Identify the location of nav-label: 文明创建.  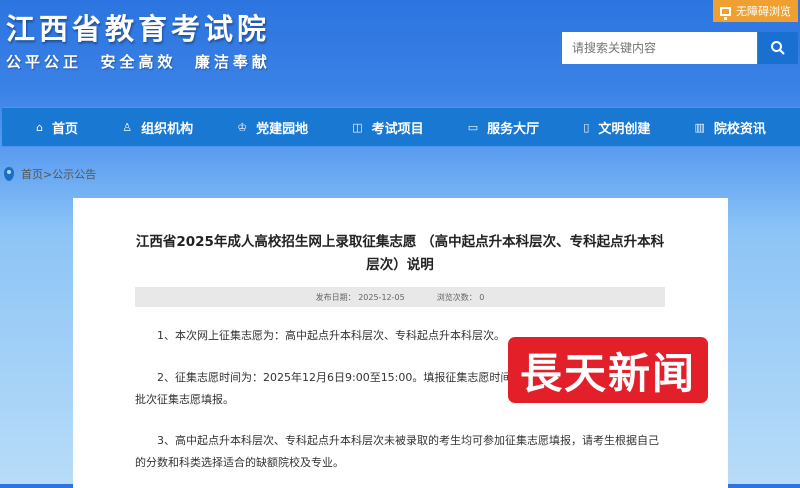
(624, 129).